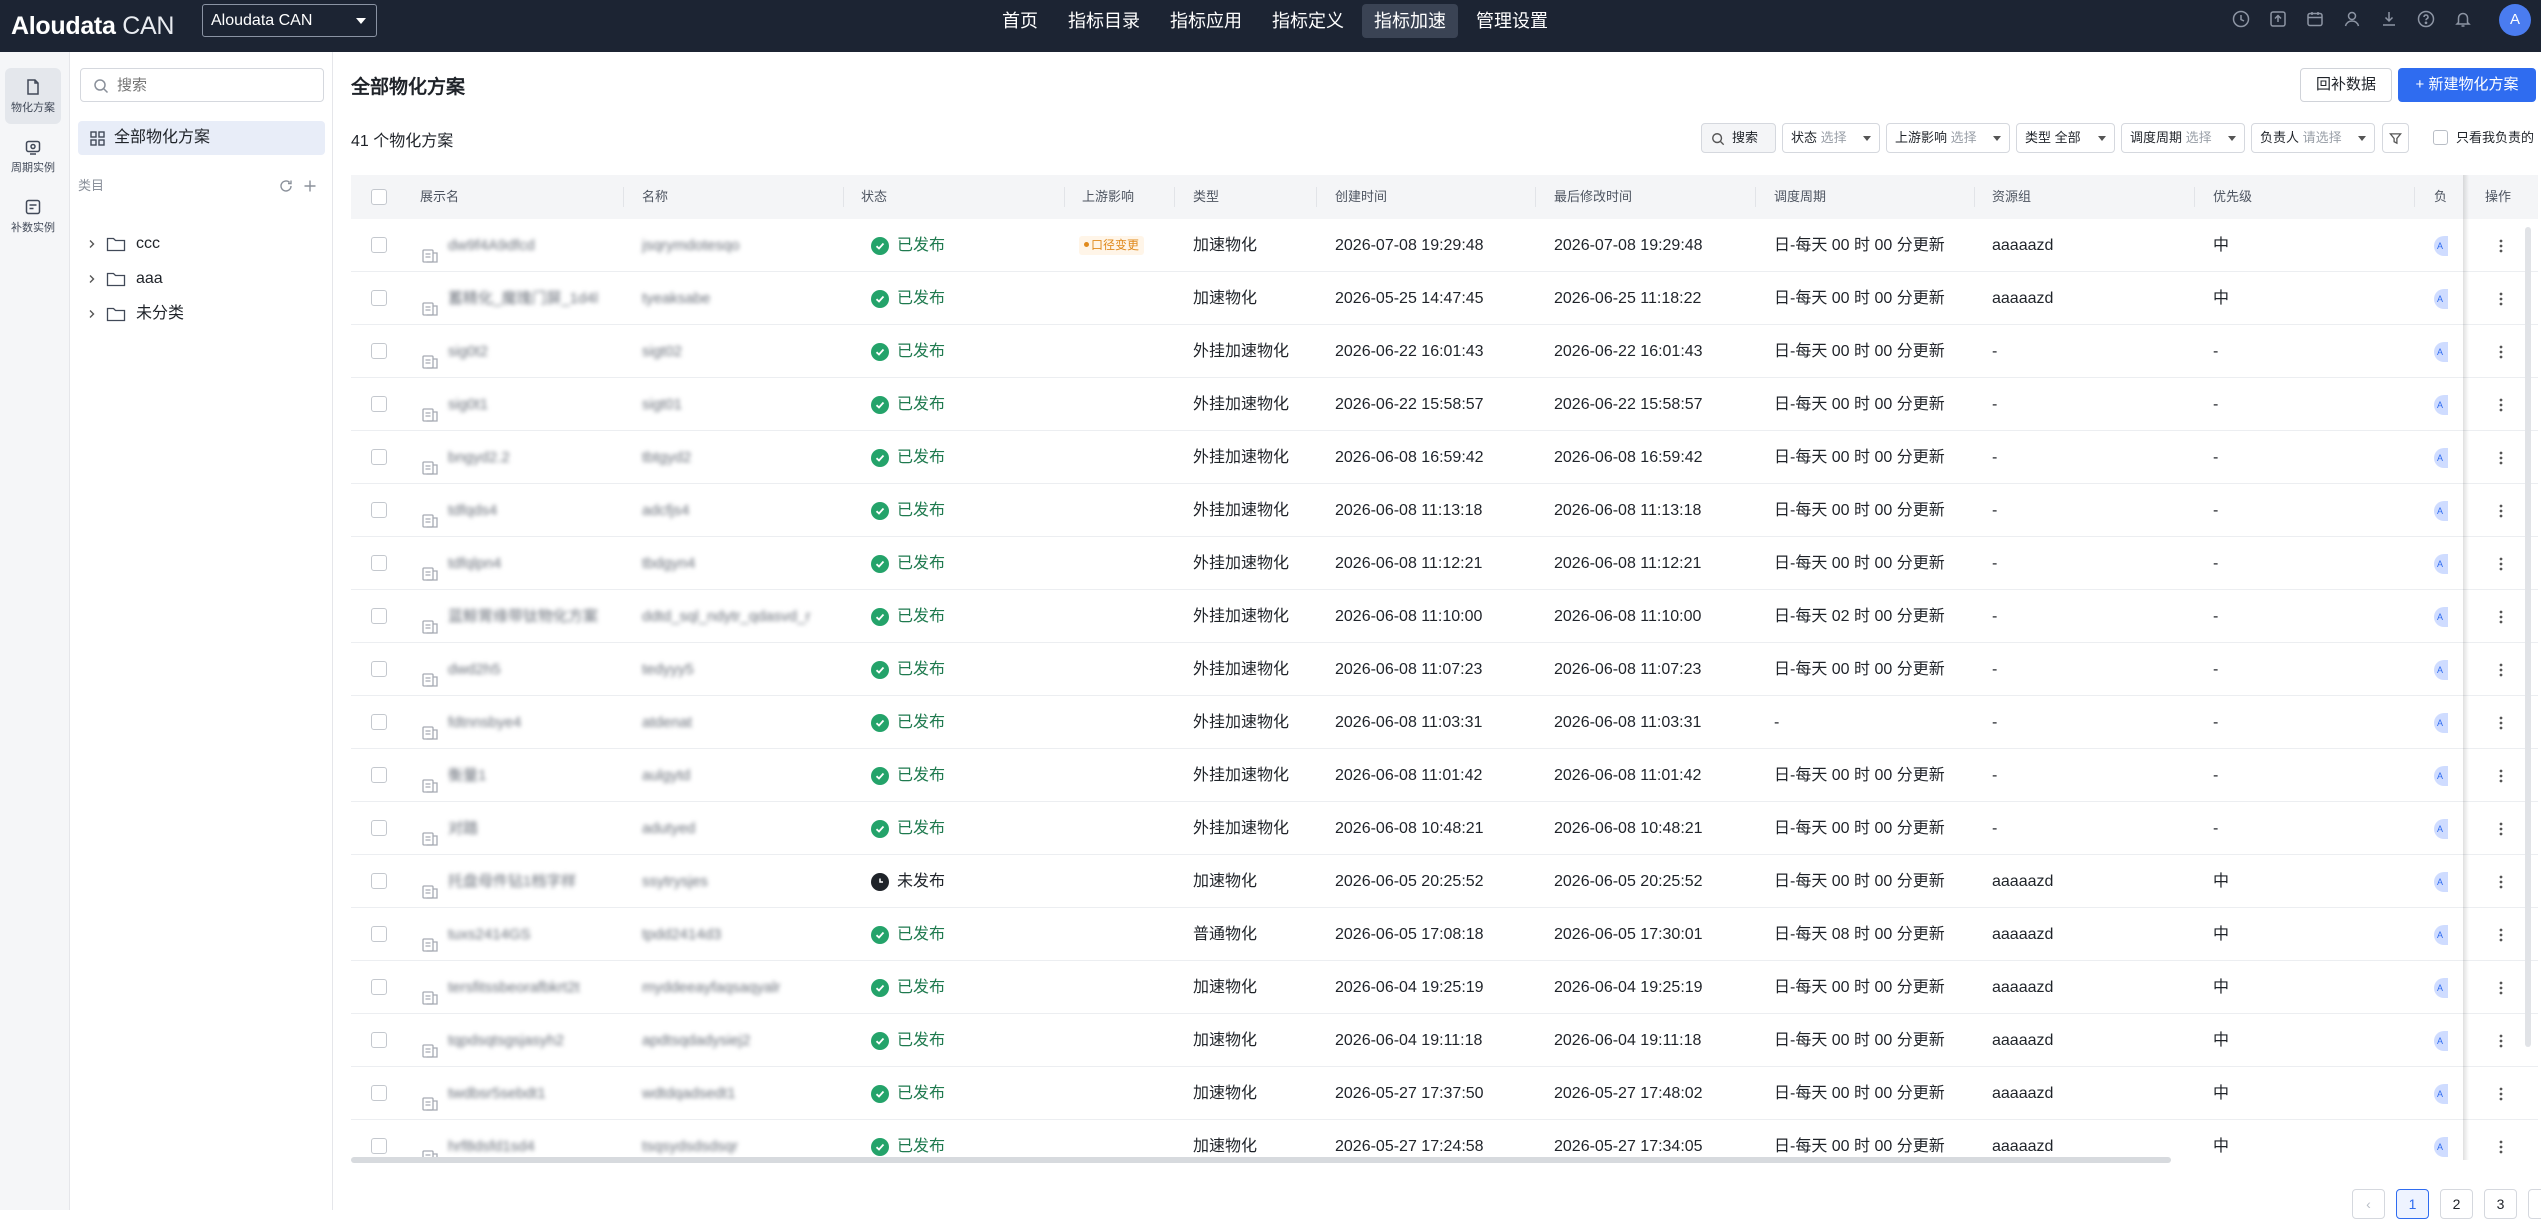  Describe the element at coordinates (1512, 21) in the screenshot. I see `nav-item-5: 管理设置` at that location.